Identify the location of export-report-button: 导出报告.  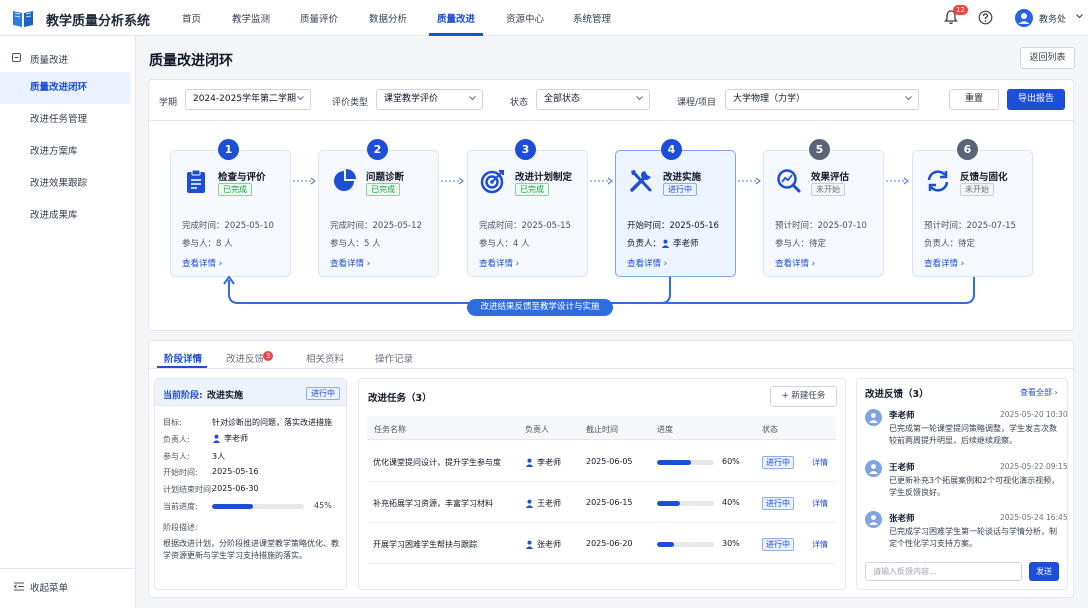
(1036, 99).